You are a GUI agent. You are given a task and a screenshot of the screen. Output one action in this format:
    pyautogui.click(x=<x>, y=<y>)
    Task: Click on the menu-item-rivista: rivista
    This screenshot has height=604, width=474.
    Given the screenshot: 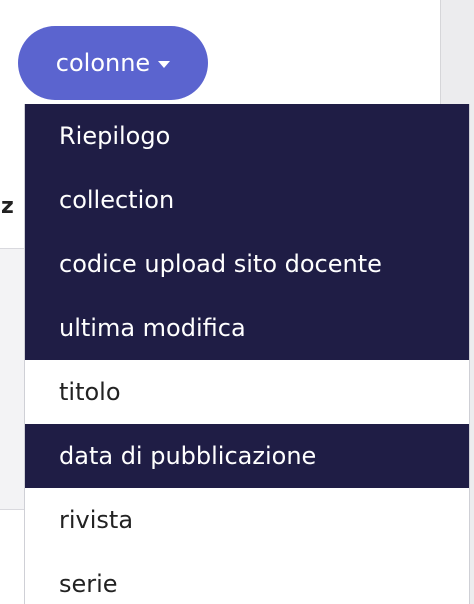 What is the action you would take?
    pyautogui.click(x=247, y=520)
    